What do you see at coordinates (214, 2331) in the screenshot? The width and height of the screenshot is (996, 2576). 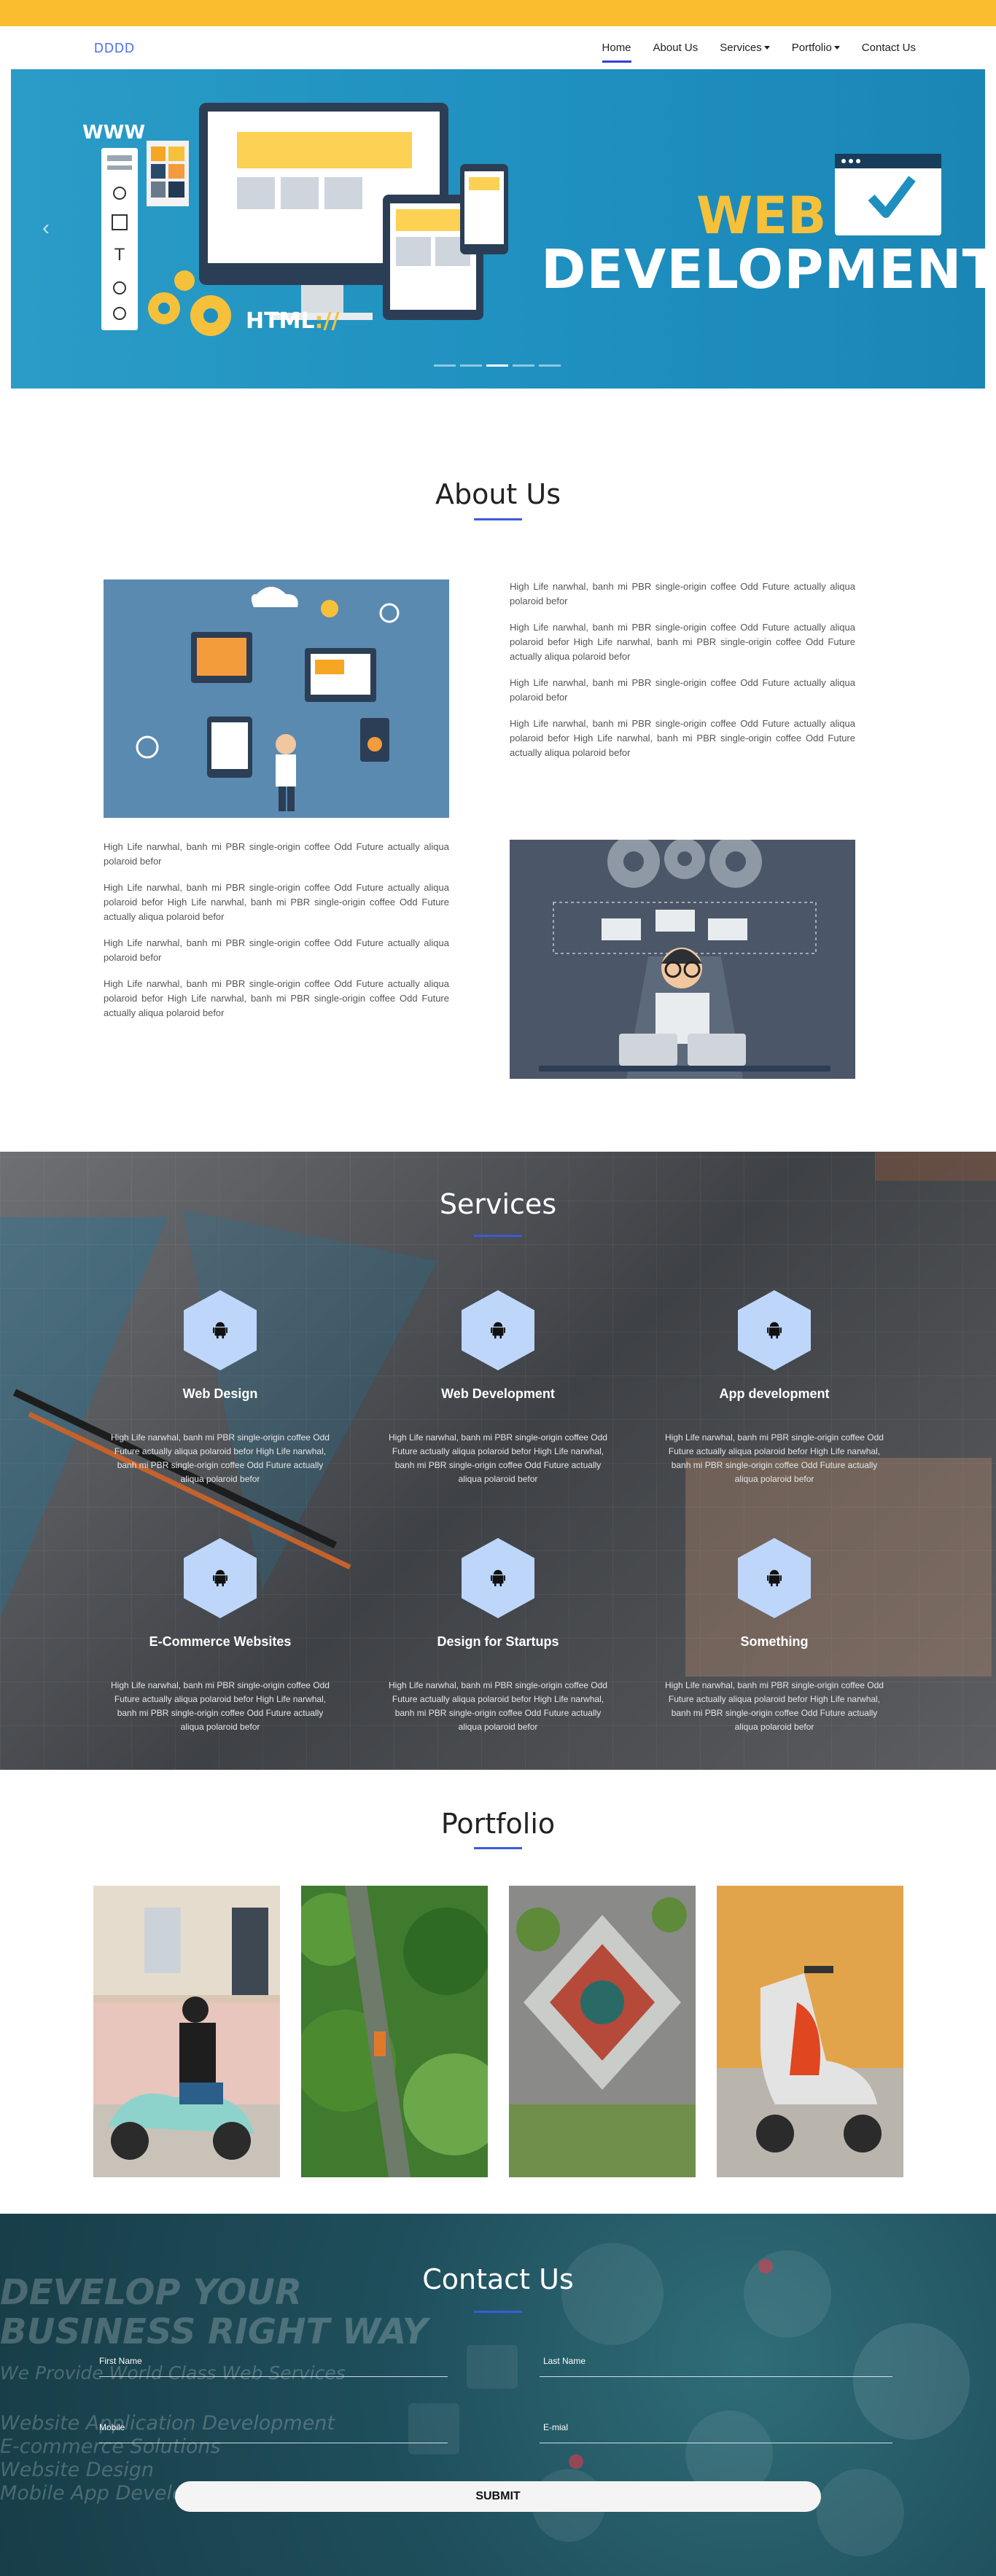 I see `contact-bg-headline: BUSINESS RIGHT WAY` at bounding box center [214, 2331].